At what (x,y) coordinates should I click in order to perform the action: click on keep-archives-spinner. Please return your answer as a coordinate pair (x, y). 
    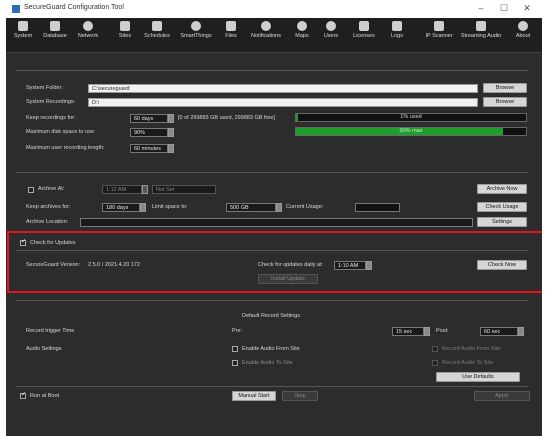
    Looking at the image, I should click on (143, 207).